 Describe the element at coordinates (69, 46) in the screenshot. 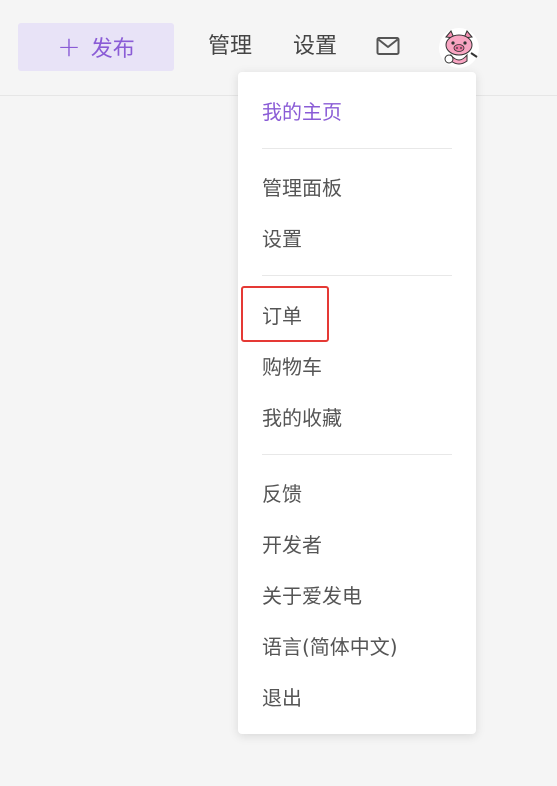

I see `plus-icon: +` at that location.